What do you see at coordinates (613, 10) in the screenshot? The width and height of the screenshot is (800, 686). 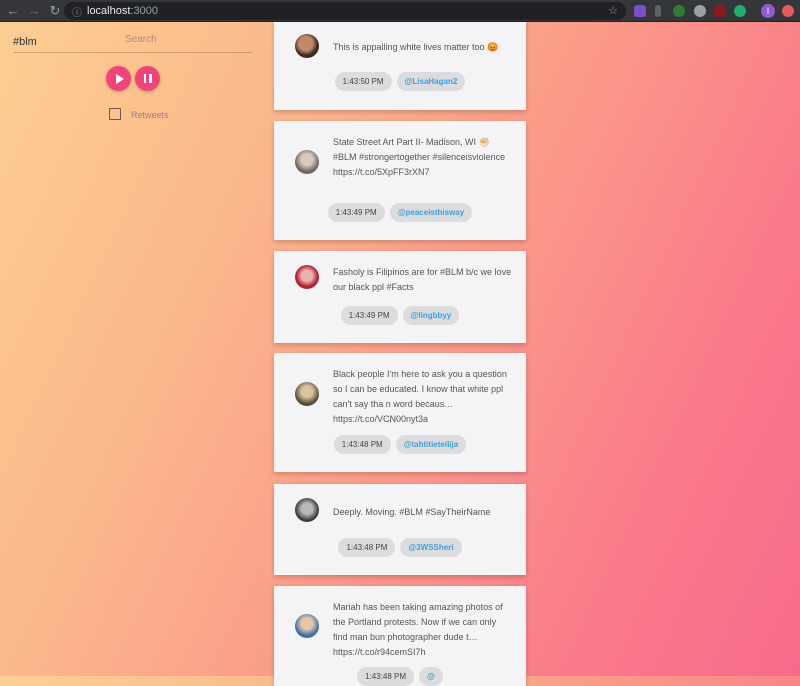 I see `bookmark-star-icon: ☆` at bounding box center [613, 10].